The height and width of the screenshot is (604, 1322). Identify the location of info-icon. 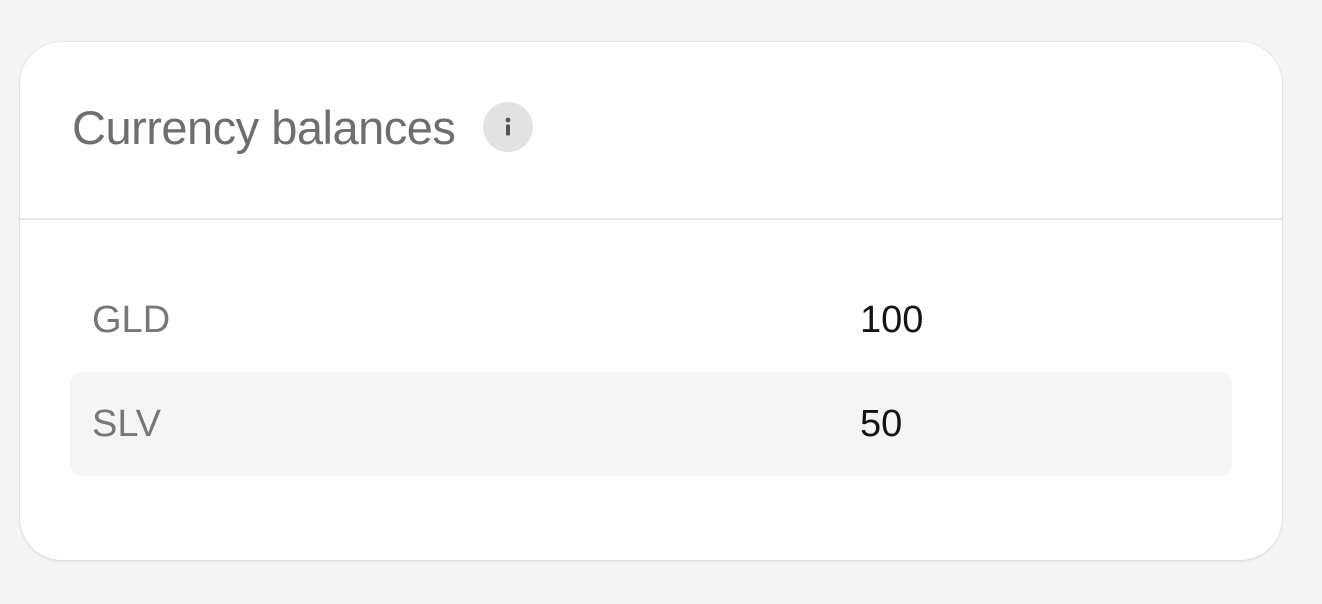
(508, 127).